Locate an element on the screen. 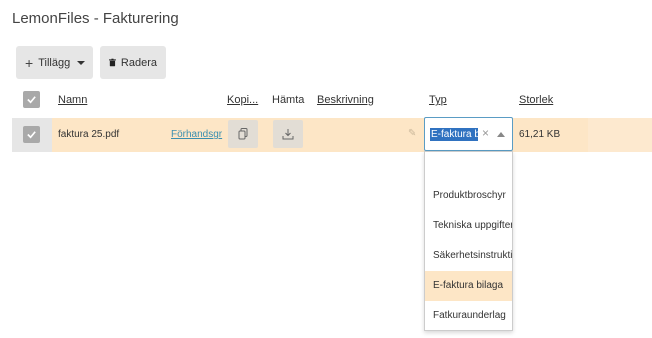 Image resolution: width=652 pixels, height=338 pixels. chevron-down-icon is located at coordinates (81, 62).